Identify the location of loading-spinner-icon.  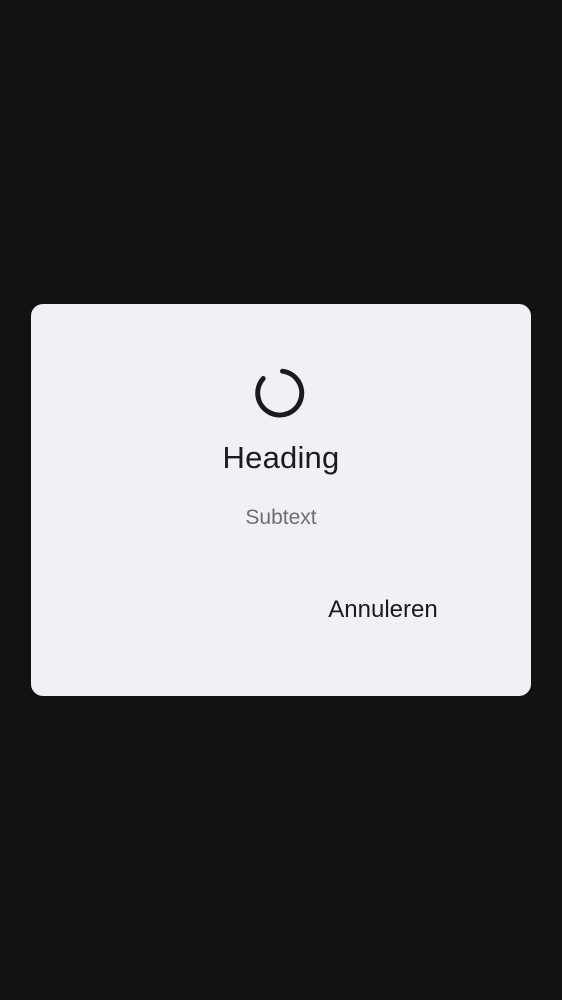
(280, 393).